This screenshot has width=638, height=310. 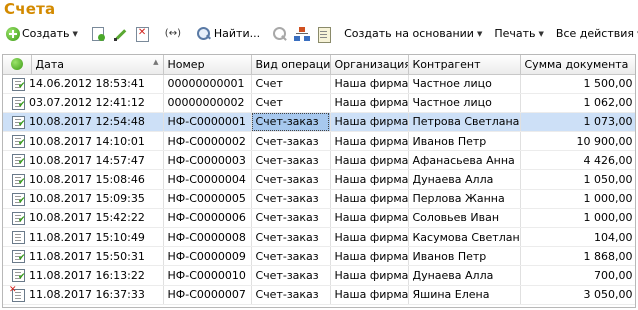 What do you see at coordinates (464, 218) in the screenshot?
I see `contractor-cell: Соловьев Иван` at bounding box center [464, 218].